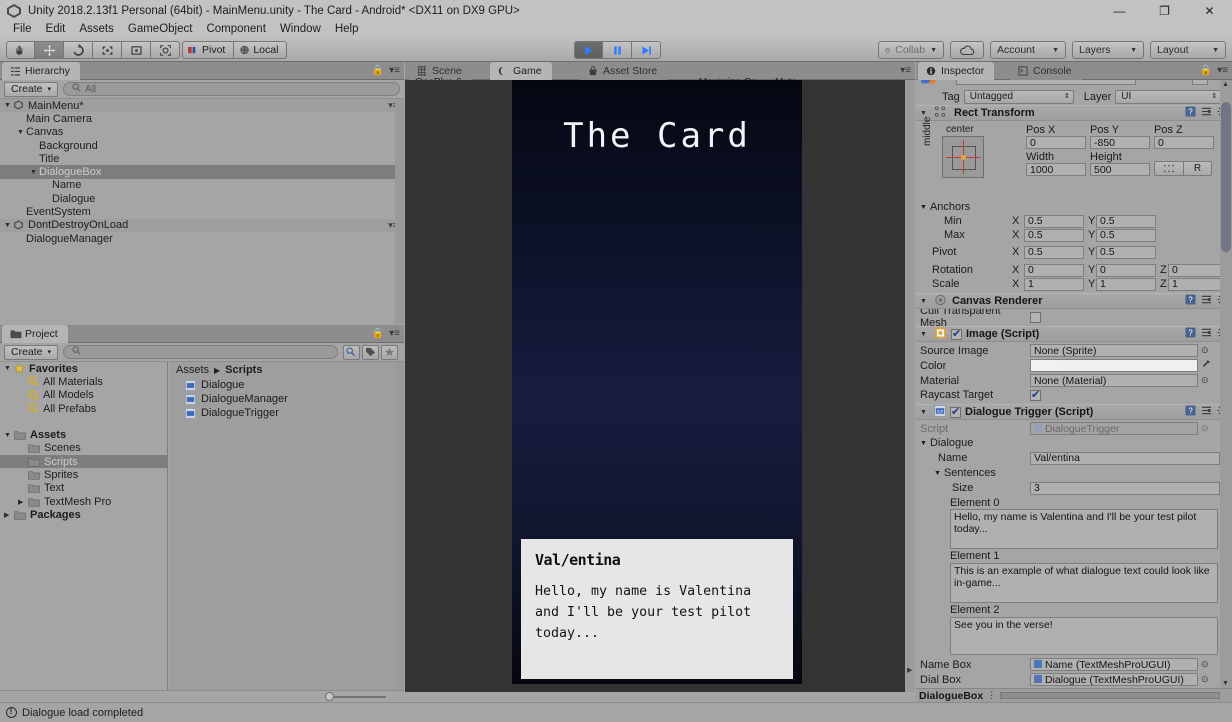  Describe the element at coordinates (394, 333) in the screenshot. I see `project-menu-icon: ▾≡` at that location.